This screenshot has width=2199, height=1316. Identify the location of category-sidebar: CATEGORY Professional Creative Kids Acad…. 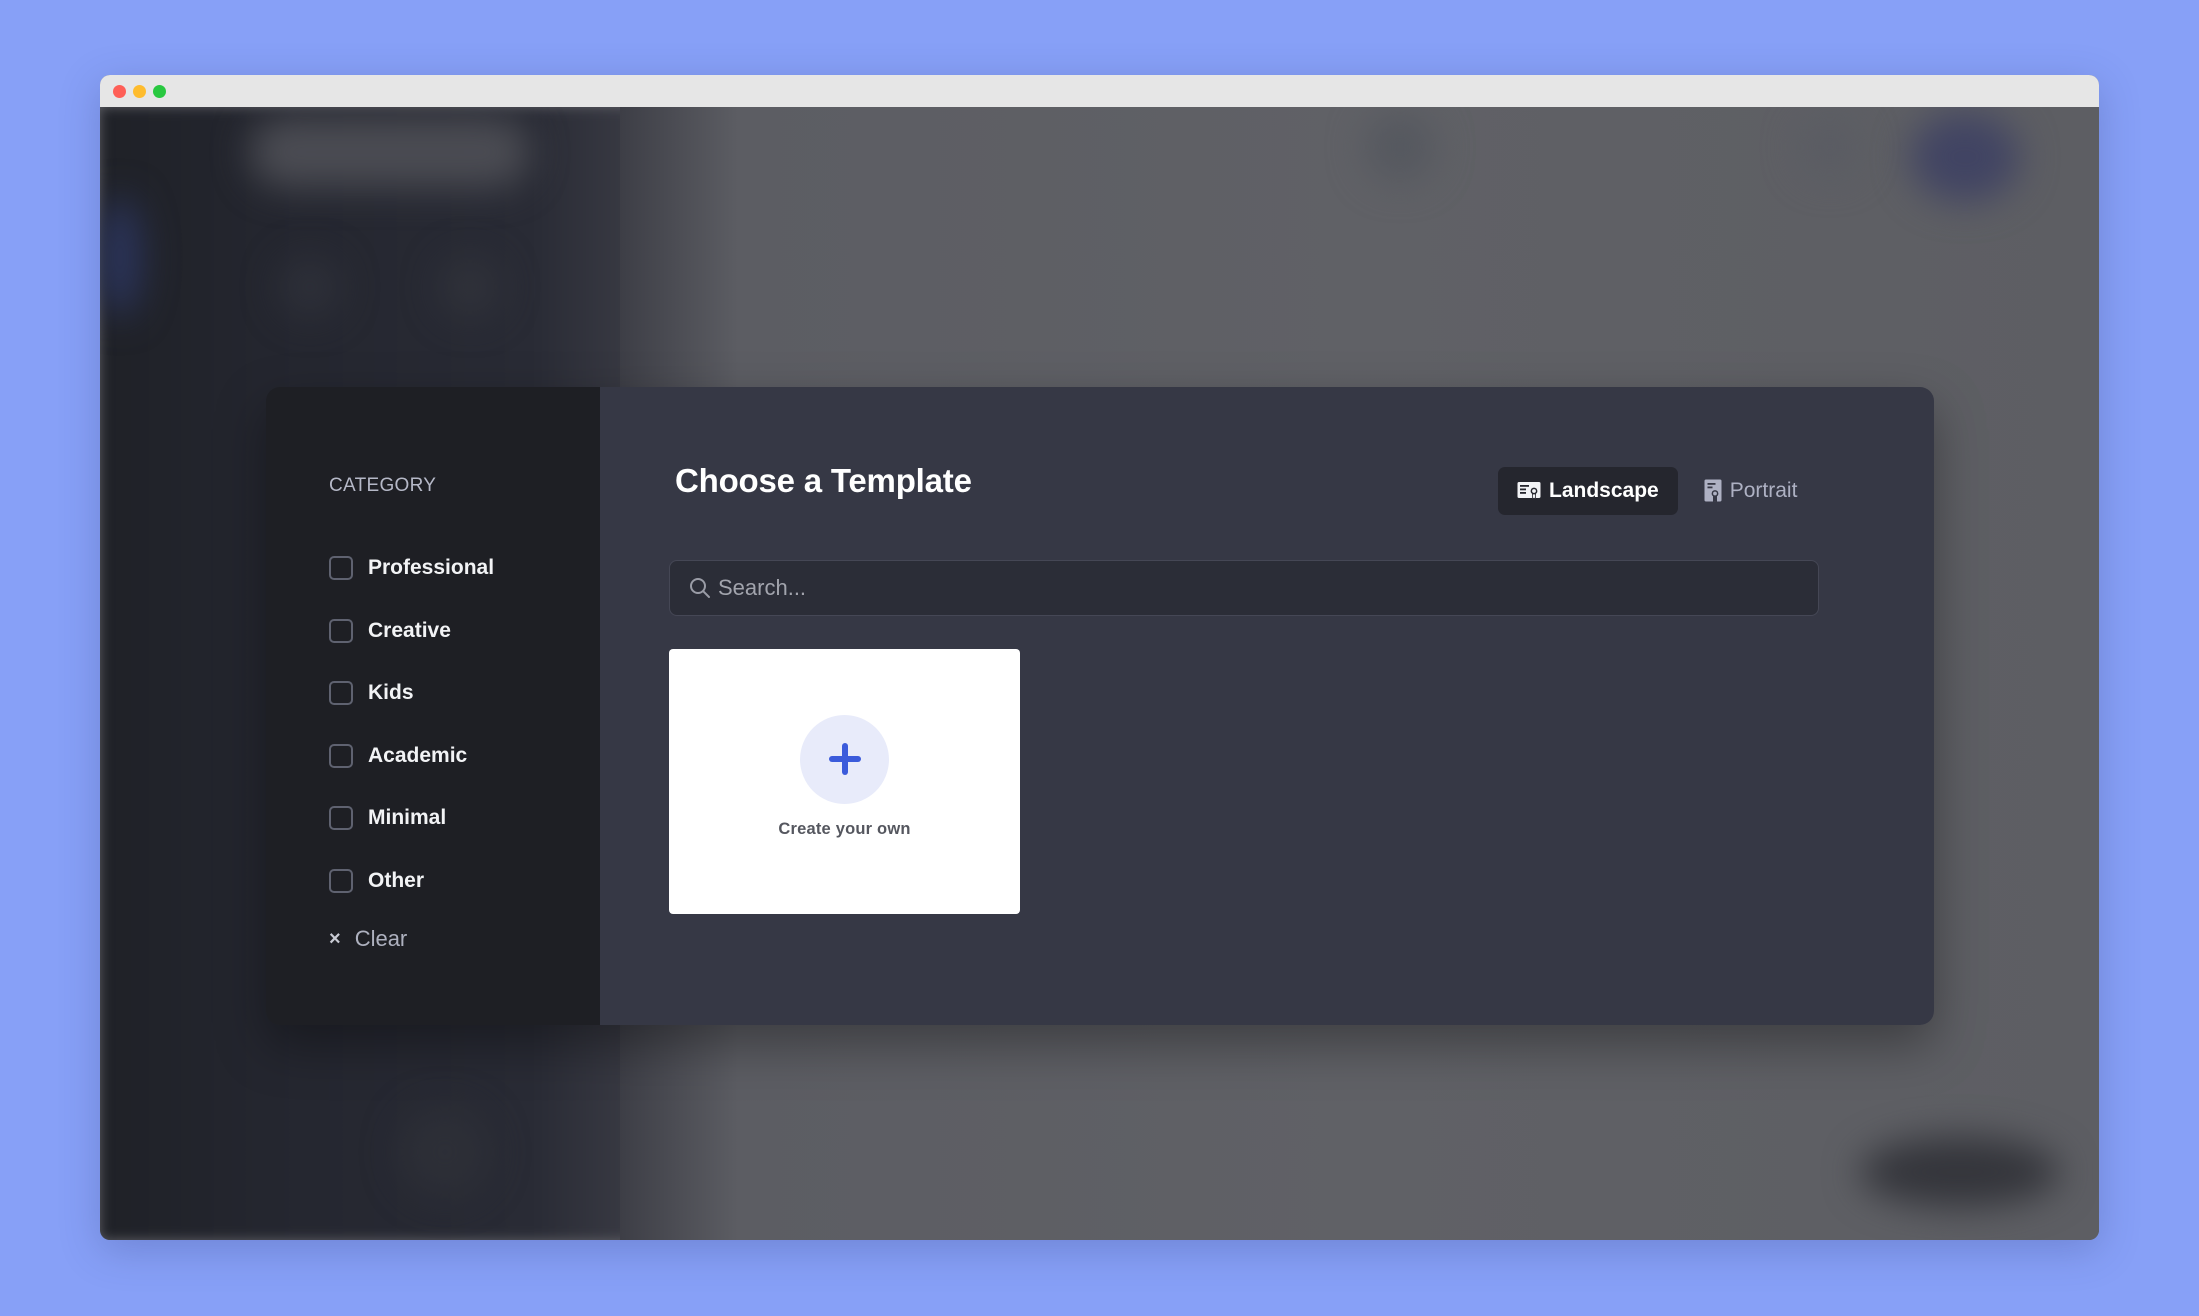
(433, 706).